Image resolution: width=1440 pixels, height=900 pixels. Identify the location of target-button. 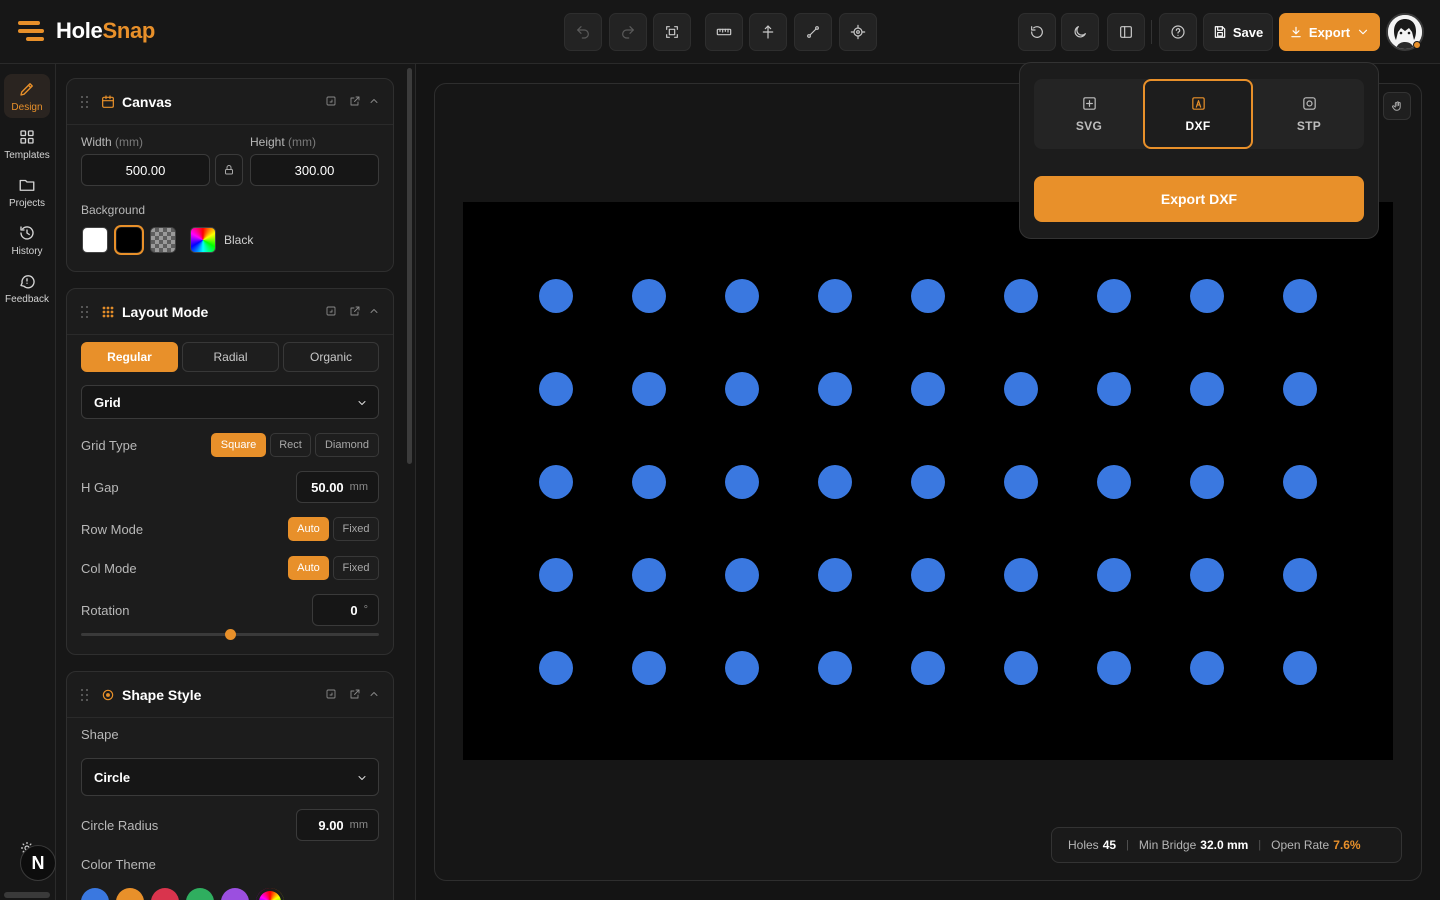
(858, 32).